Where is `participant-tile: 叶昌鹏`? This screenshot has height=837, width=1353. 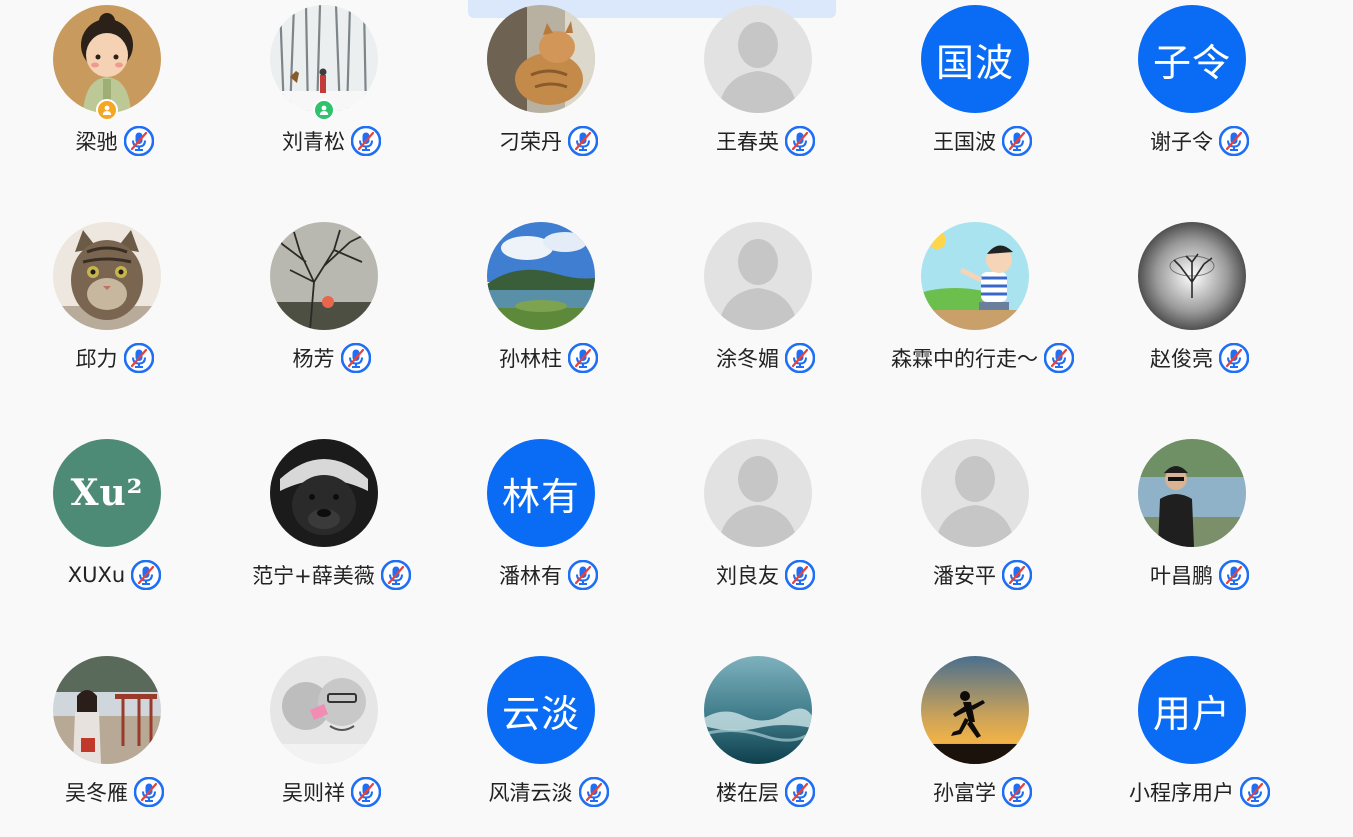 participant-tile: 叶昌鹏 is located at coordinates (1193, 542).